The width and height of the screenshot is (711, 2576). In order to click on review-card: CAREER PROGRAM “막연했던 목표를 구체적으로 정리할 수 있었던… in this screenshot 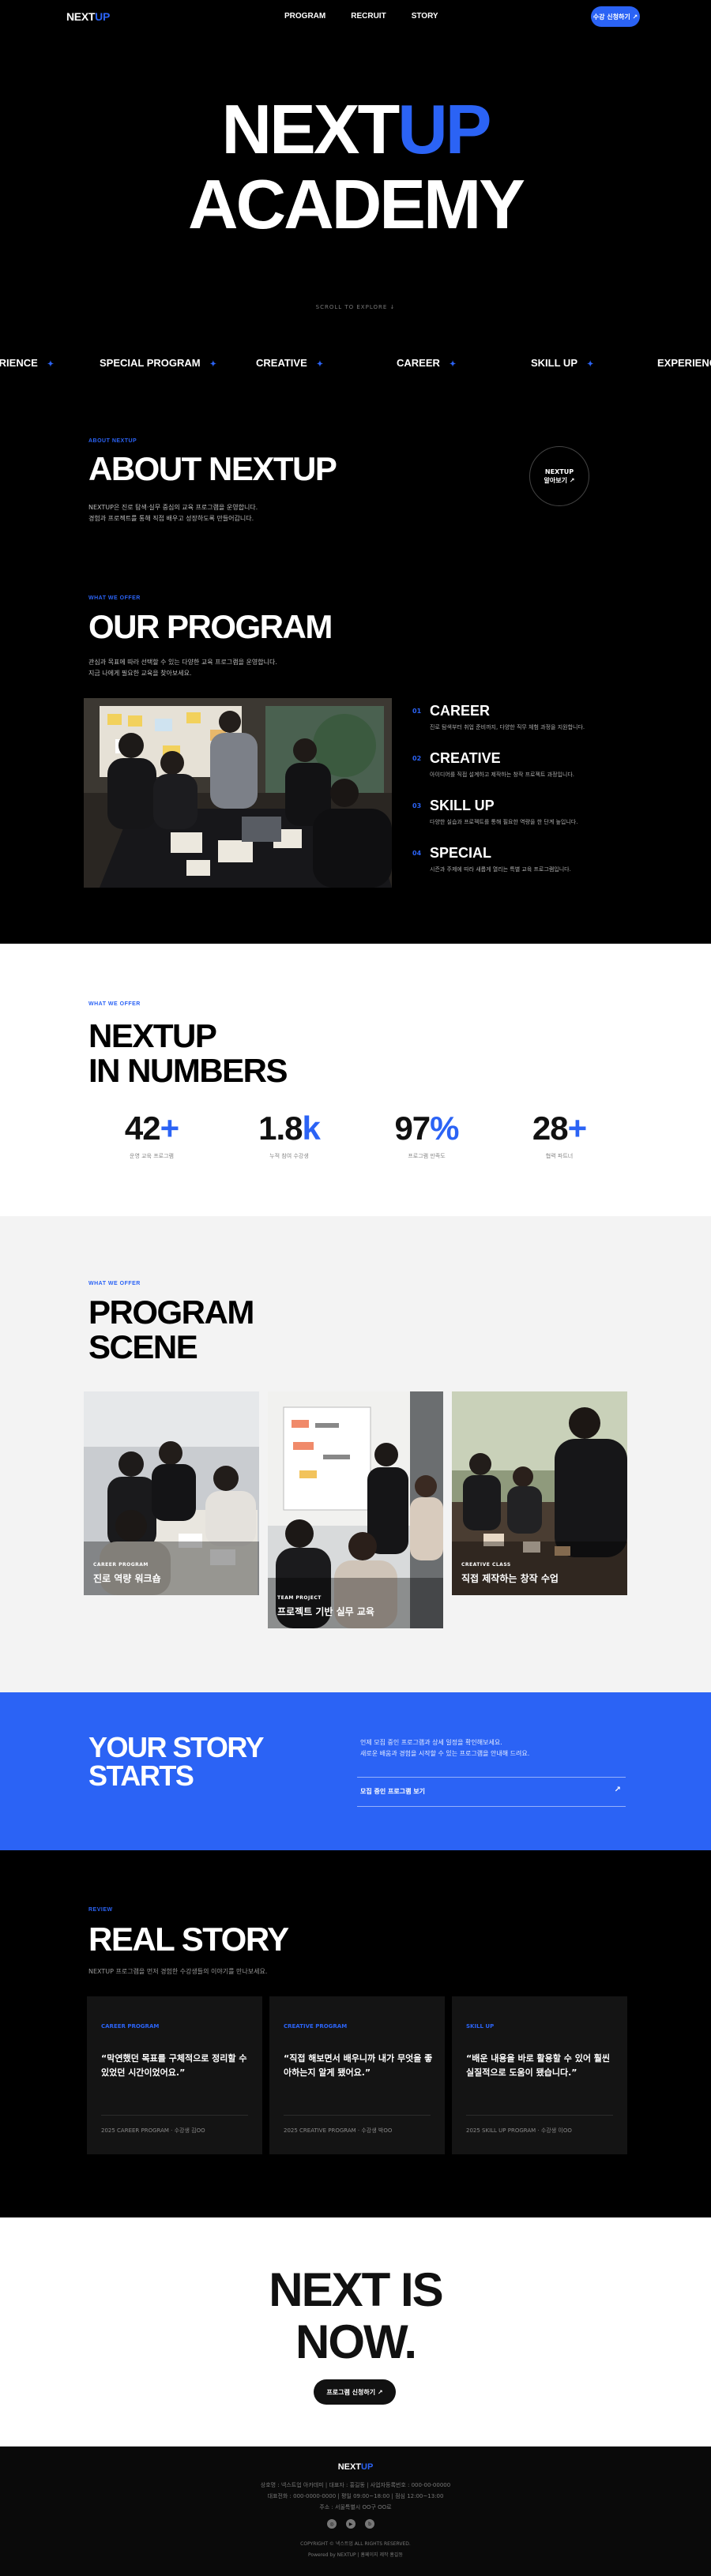, I will do `click(175, 2075)`.